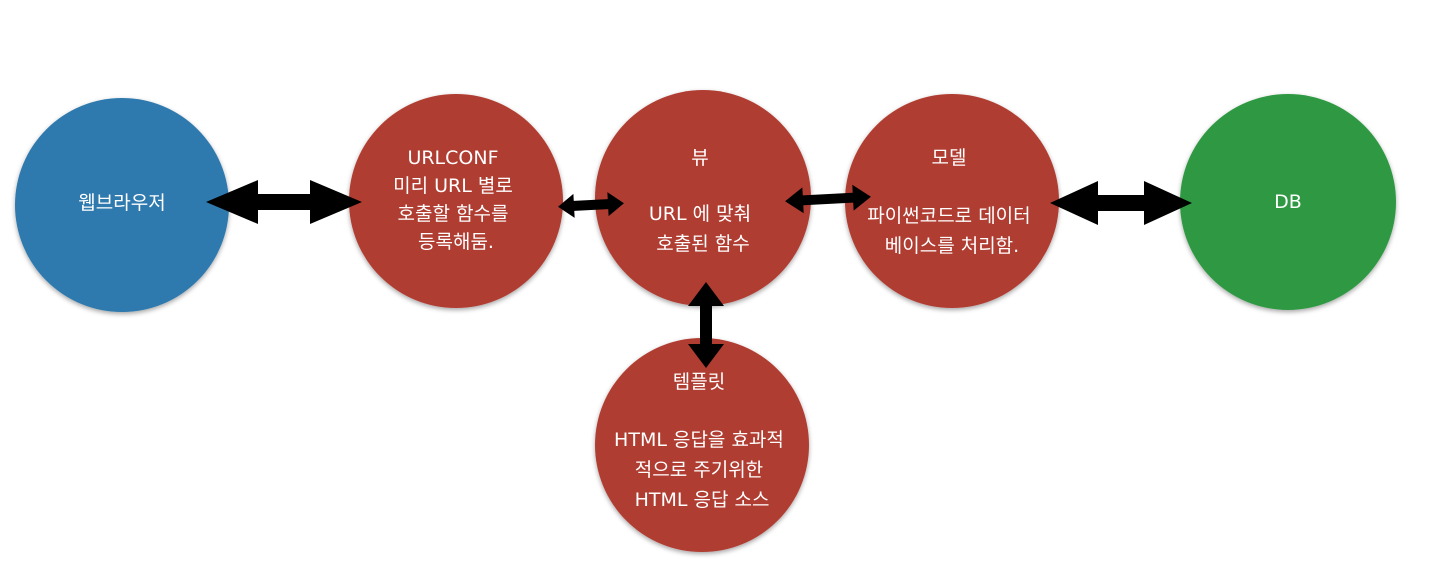 This screenshot has height=582, width=1434. What do you see at coordinates (452, 158) in the screenshot?
I see `node-urlconf-line-1: URLCONF` at bounding box center [452, 158].